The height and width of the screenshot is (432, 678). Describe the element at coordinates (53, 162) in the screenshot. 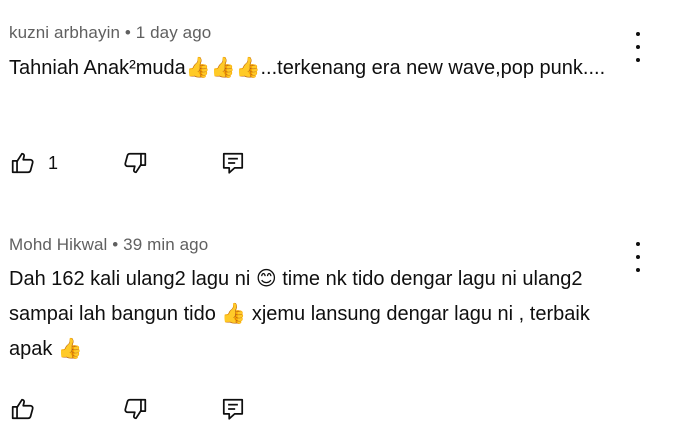

I see `like-count: 1` at that location.